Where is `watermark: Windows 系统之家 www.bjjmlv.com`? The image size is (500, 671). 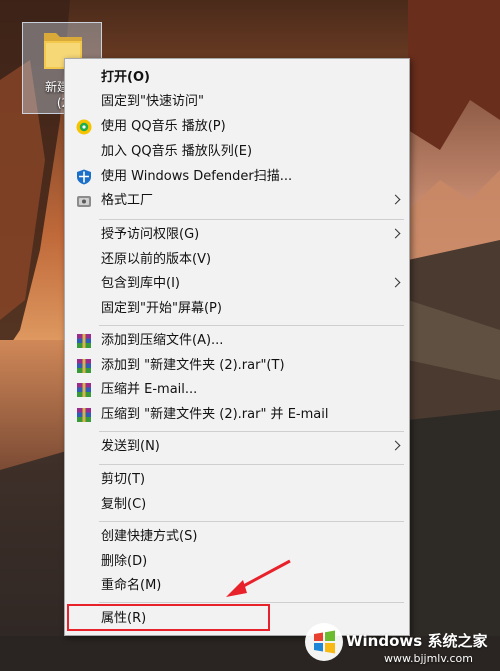 watermark: Windows 系统之家 www.bjjmlv.com is located at coordinates (399, 644).